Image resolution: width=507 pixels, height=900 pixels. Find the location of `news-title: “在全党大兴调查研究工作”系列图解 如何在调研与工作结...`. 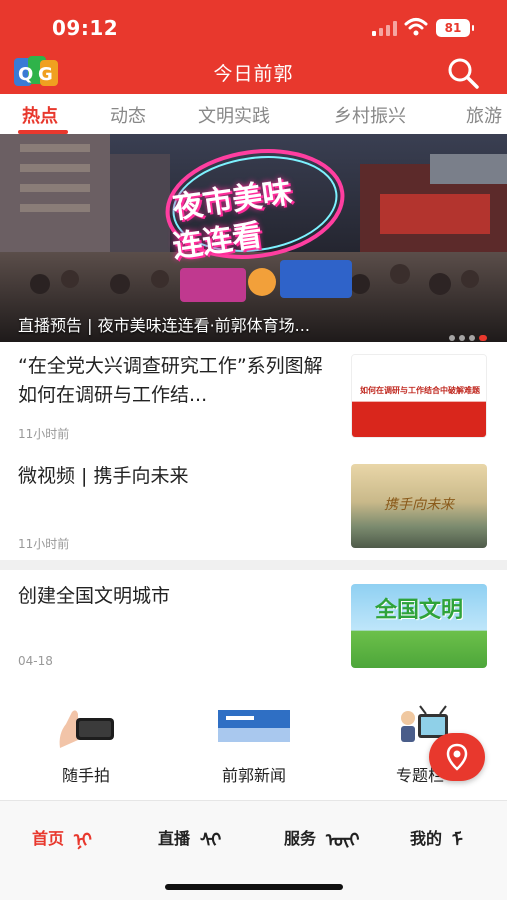

news-title: “在全党大兴调查研究工作”系列图解 如何在调研与工作结... is located at coordinates (170, 380).